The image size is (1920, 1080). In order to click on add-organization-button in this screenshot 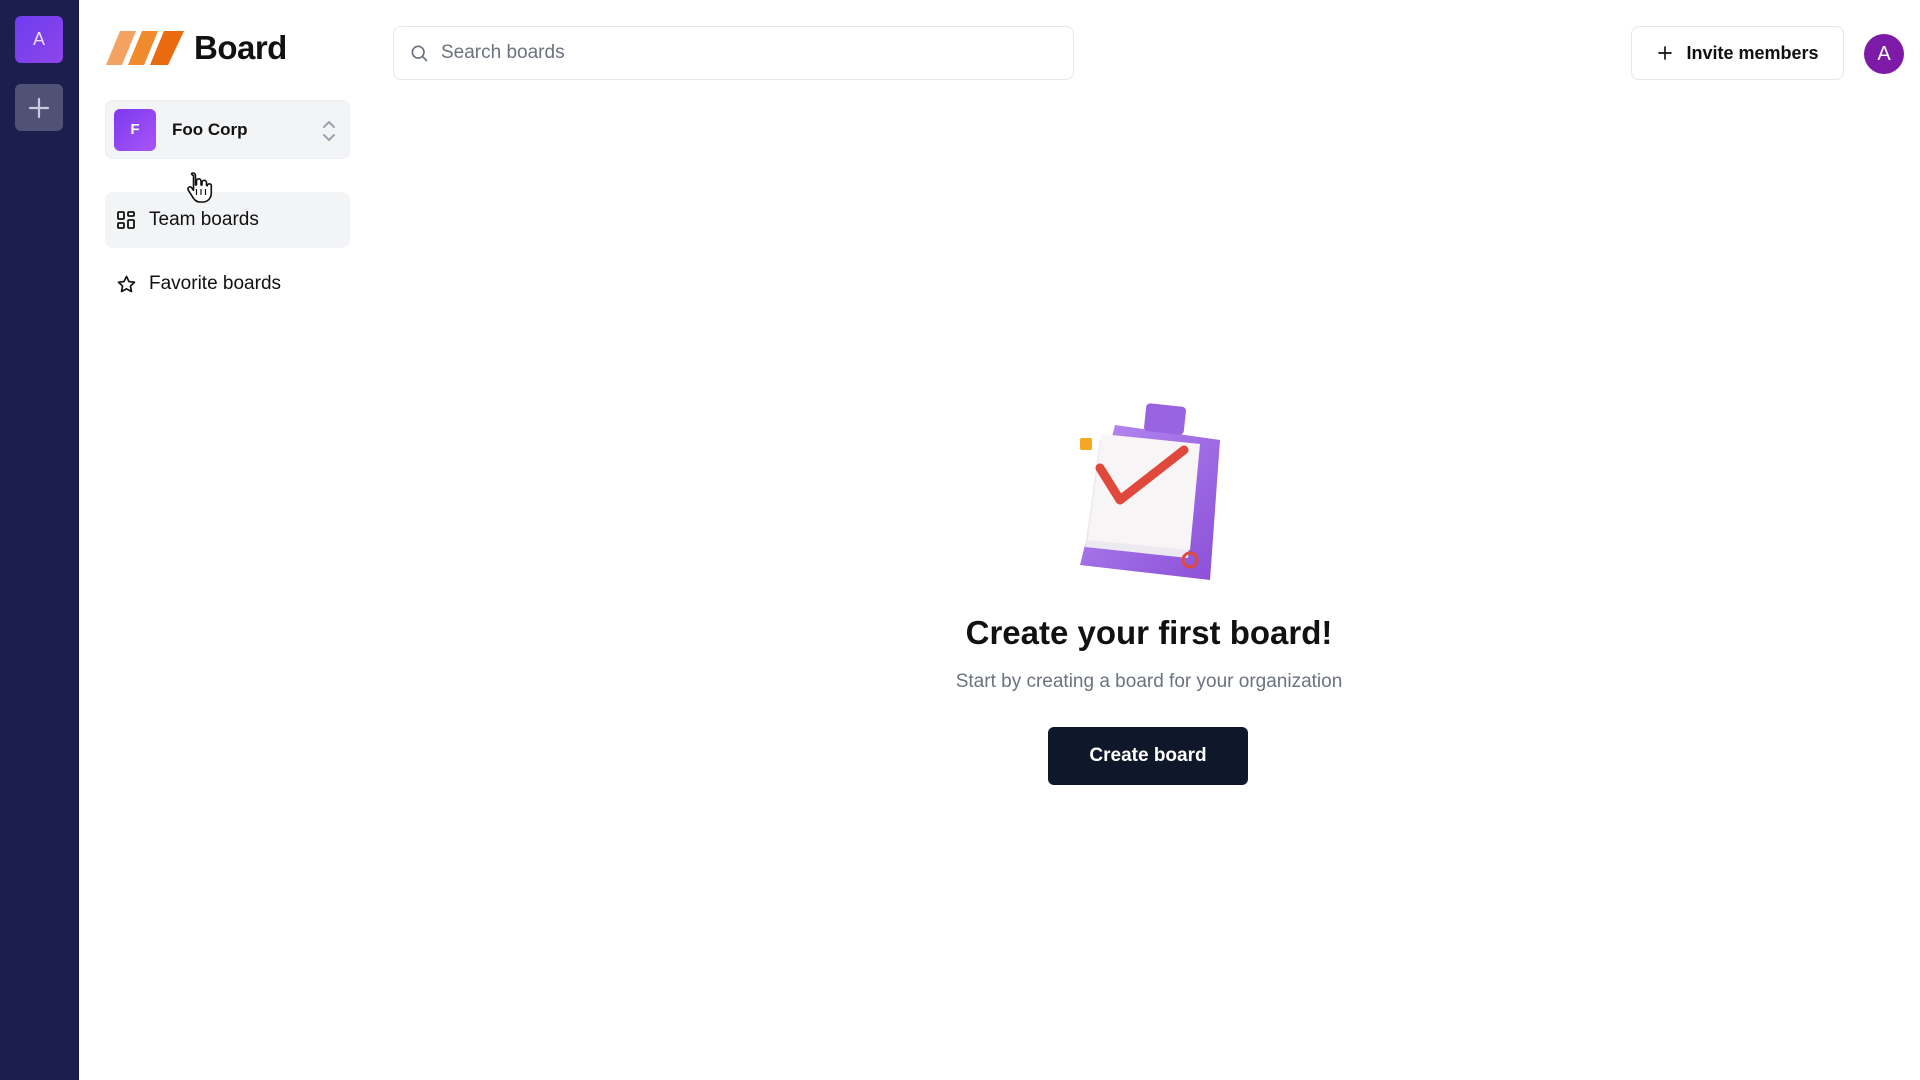, I will do `click(39, 107)`.